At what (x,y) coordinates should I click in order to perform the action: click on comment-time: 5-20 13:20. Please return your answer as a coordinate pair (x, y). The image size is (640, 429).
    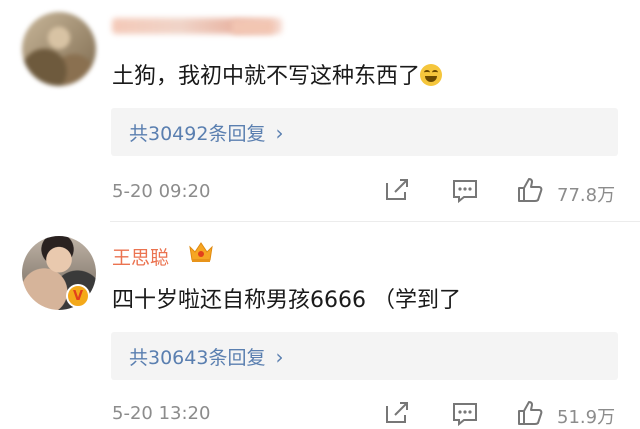
    Looking at the image, I should click on (161, 413).